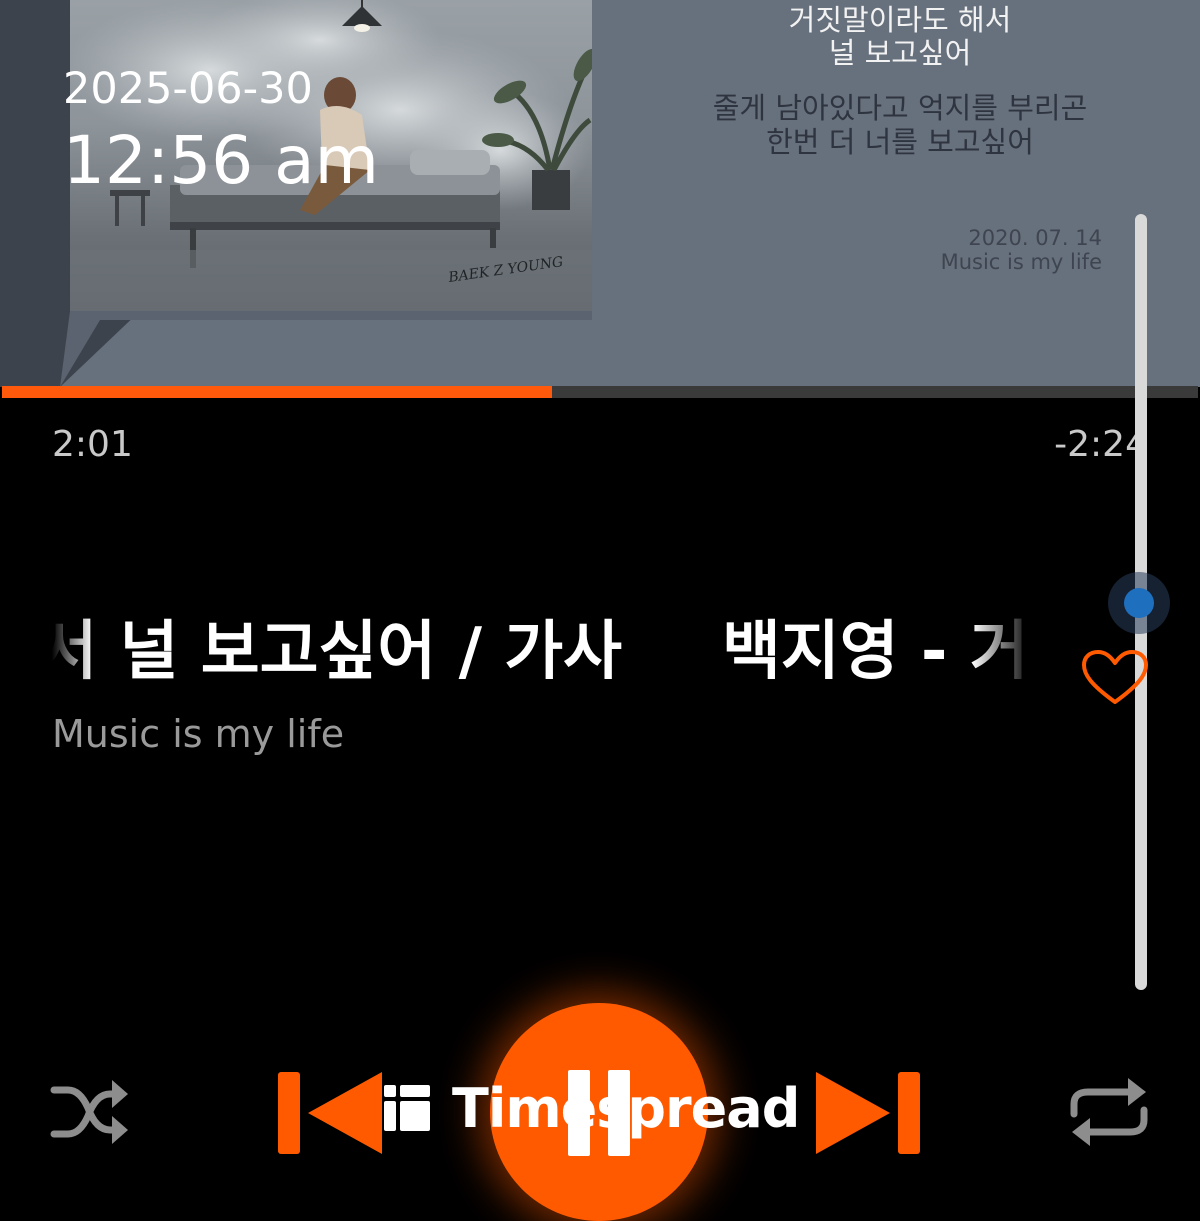 The image size is (1200, 1221). Describe the element at coordinates (407, 1108) in the screenshot. I see `timespread-logo-icon` at that location.